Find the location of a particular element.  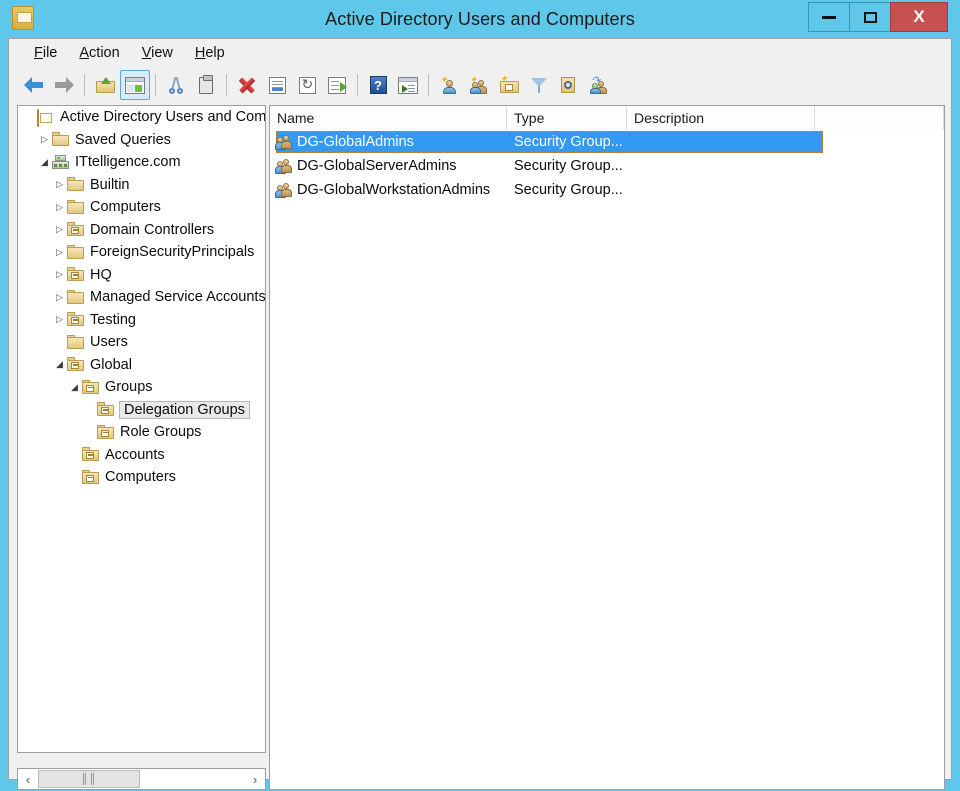

up-one-level-button is located at coordinates (105, 85).